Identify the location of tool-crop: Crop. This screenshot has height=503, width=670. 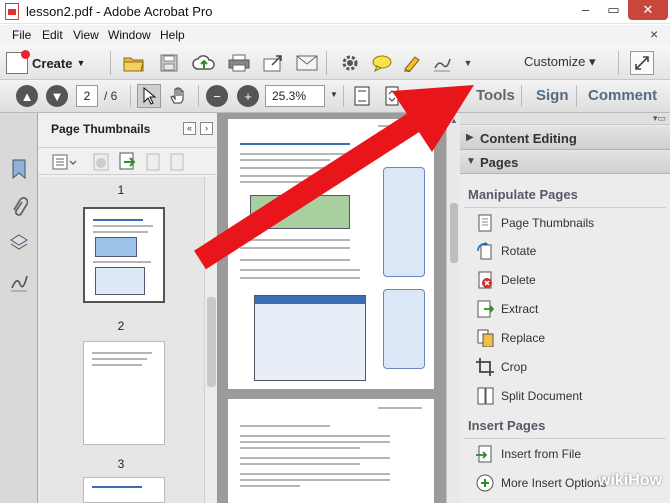
(571, 368).